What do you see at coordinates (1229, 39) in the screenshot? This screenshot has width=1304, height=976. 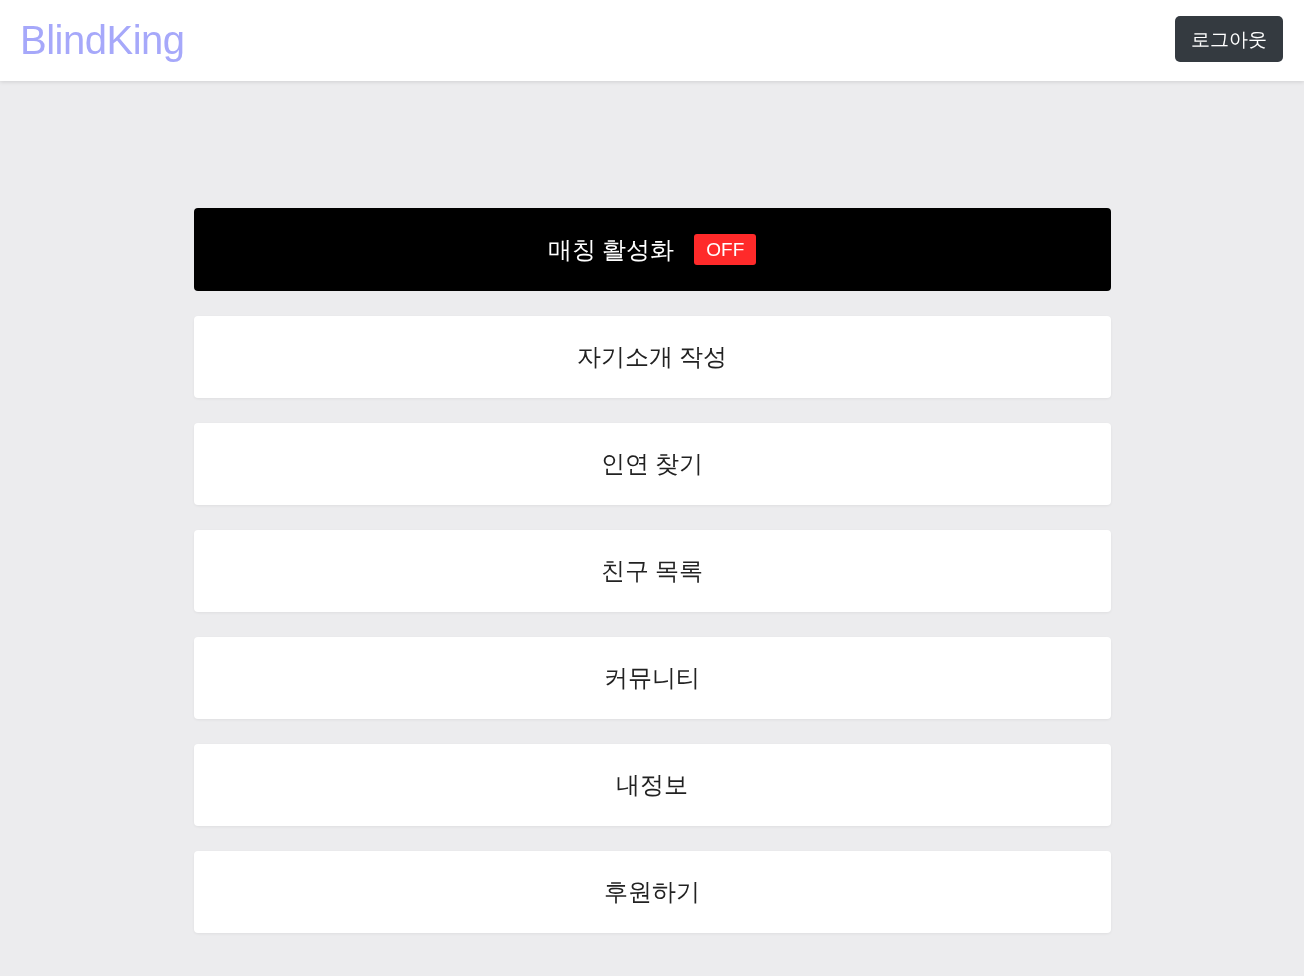 I see `logout-button: 로그아웃` at bounding box center [1229, 39].